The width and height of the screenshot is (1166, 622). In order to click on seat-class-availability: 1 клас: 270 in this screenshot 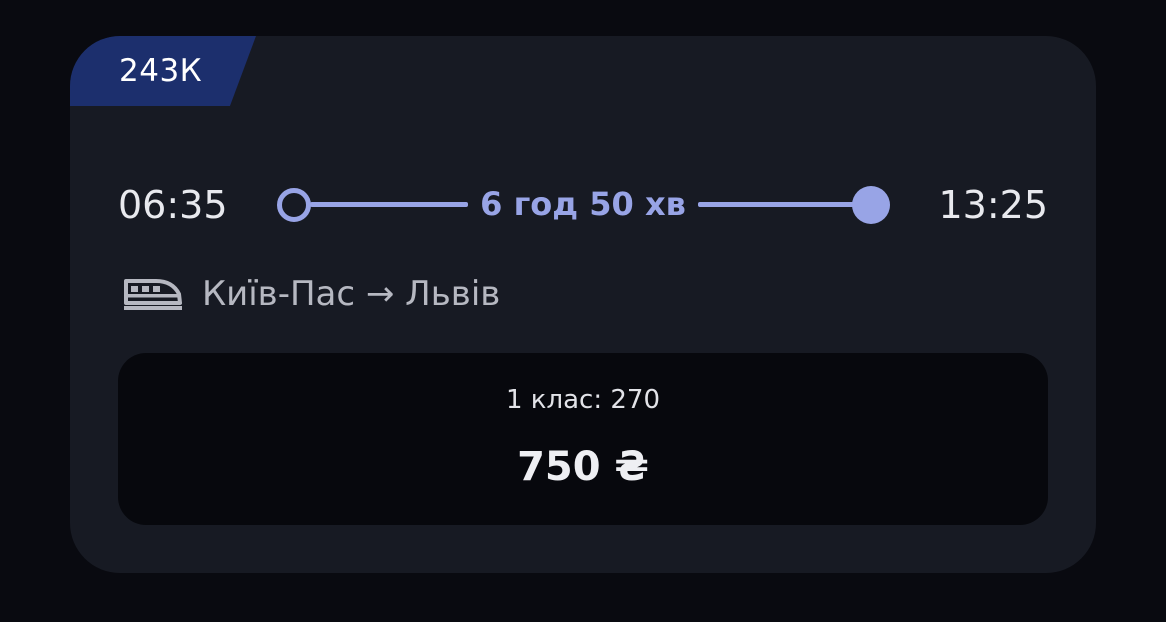, I will do `click(582, 400)`.